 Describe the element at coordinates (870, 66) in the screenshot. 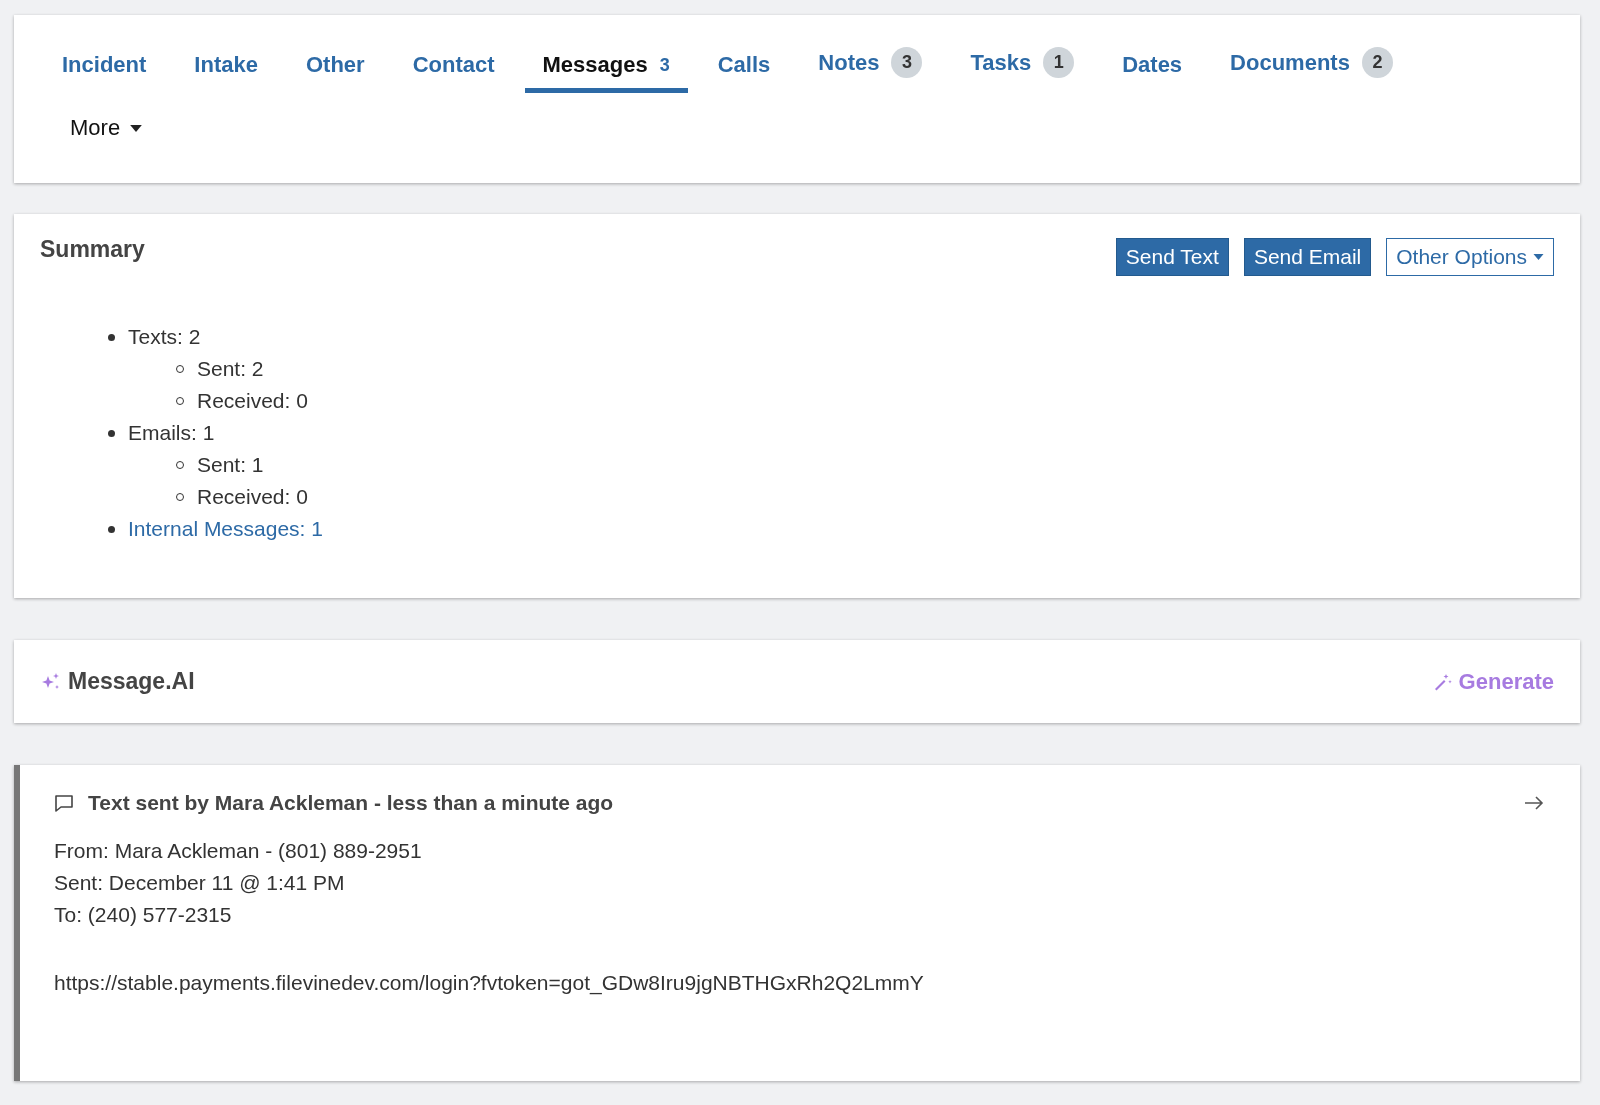

I see `tab: Notes 3` at that location.